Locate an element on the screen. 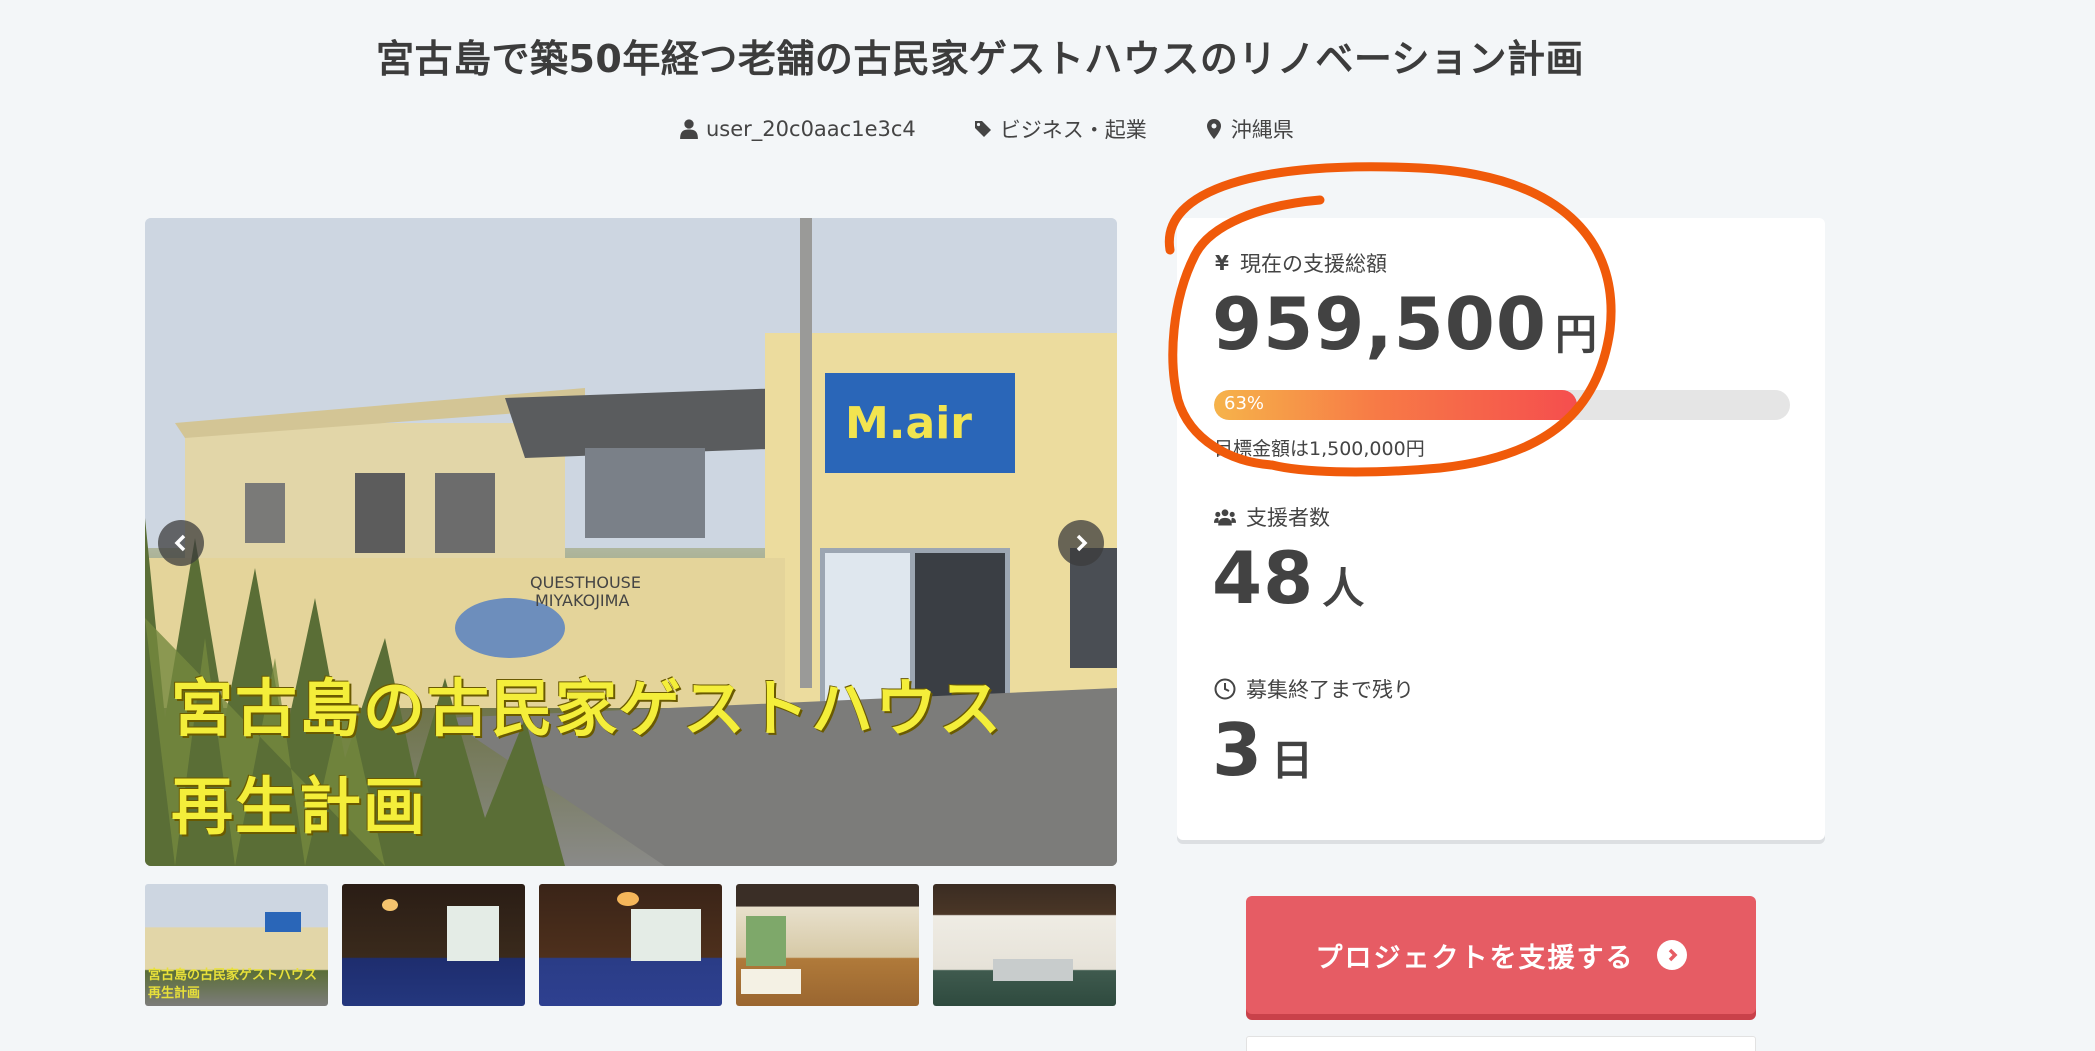  slider-next-button is located at coordinates (1081, 543).